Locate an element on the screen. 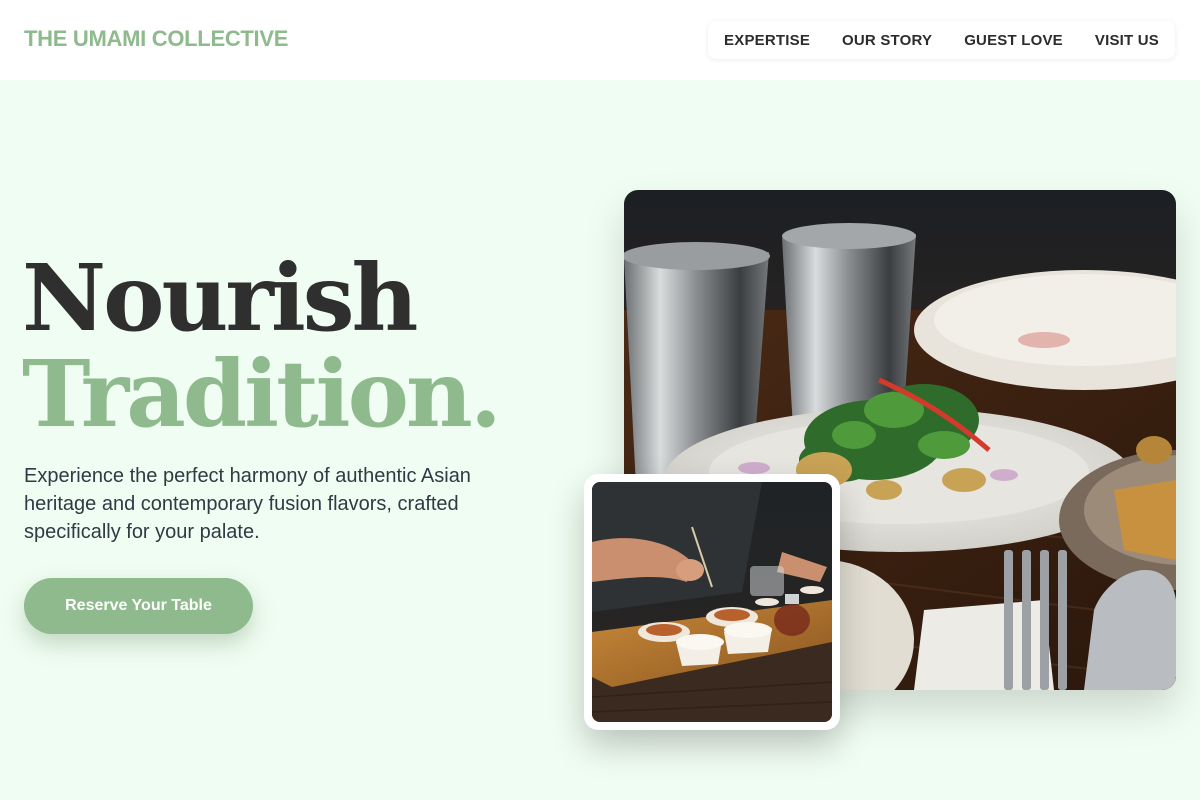 Image resolution: width=1200 pixels, height=800 pixels. chef-plating-photo-card is located at coordinates (712, 602).